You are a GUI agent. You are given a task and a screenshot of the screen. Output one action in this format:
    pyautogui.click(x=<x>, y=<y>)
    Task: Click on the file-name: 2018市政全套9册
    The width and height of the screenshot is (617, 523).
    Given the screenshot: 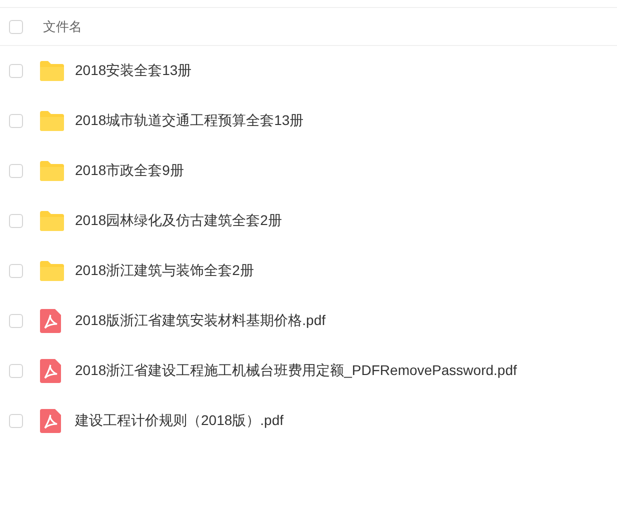 What is the action you would take?
    pyautogui.click(x=129, y=171)
    